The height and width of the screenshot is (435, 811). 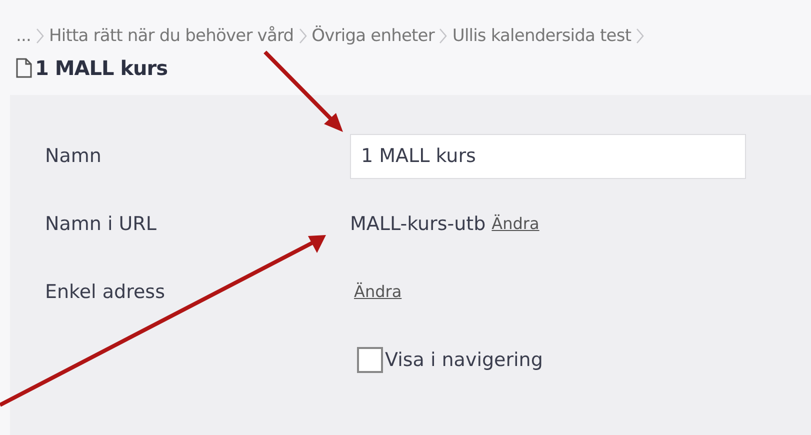 I want to click on field-label: Enkel adress, so click(x=105, y=292).